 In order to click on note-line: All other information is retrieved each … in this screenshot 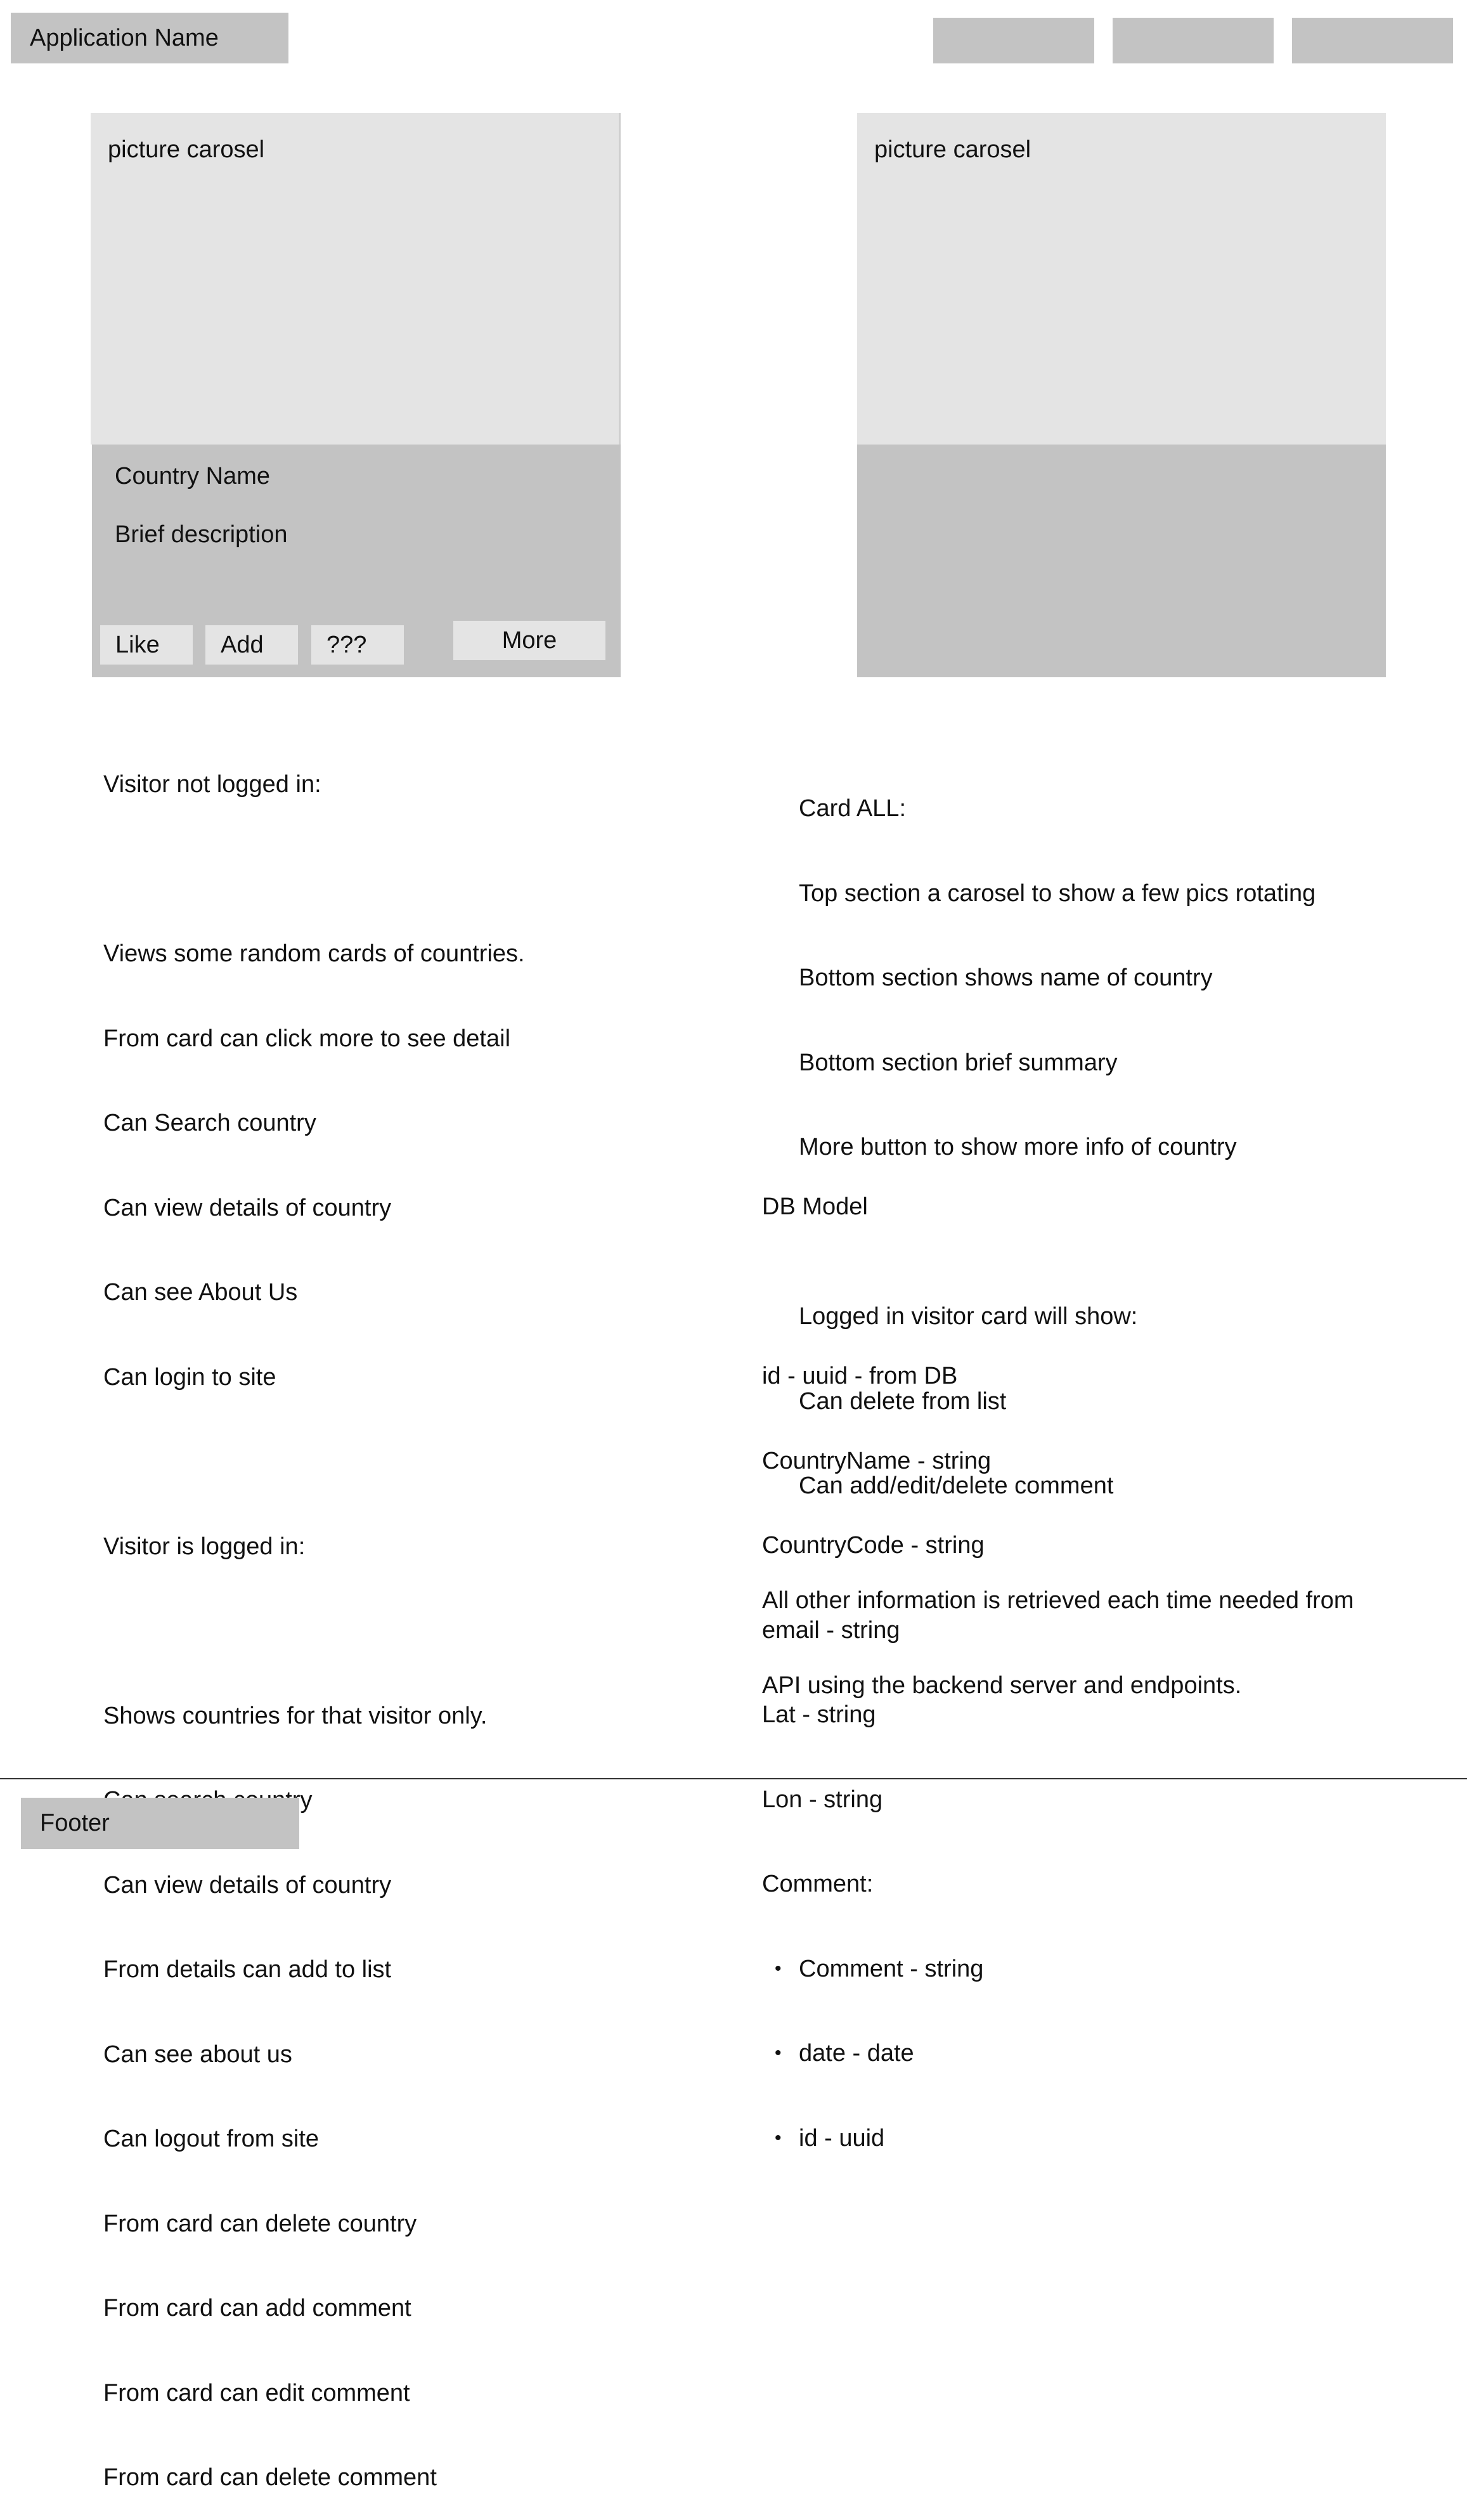, I will do `click(1058, 1600)`.